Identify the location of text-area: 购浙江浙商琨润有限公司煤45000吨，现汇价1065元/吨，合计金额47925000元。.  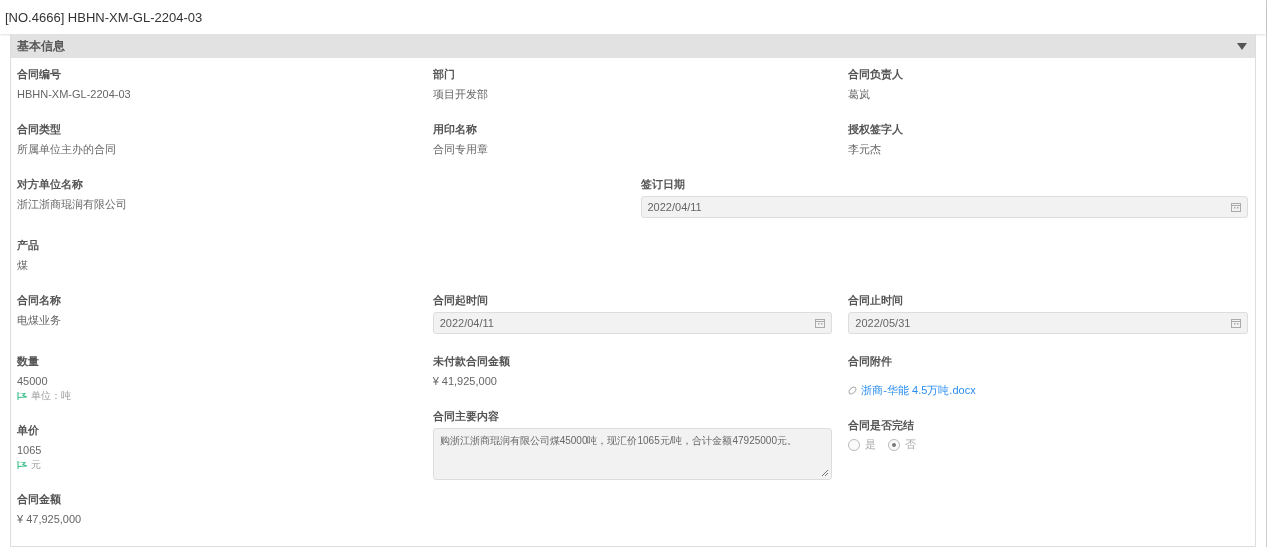
(632, 454).